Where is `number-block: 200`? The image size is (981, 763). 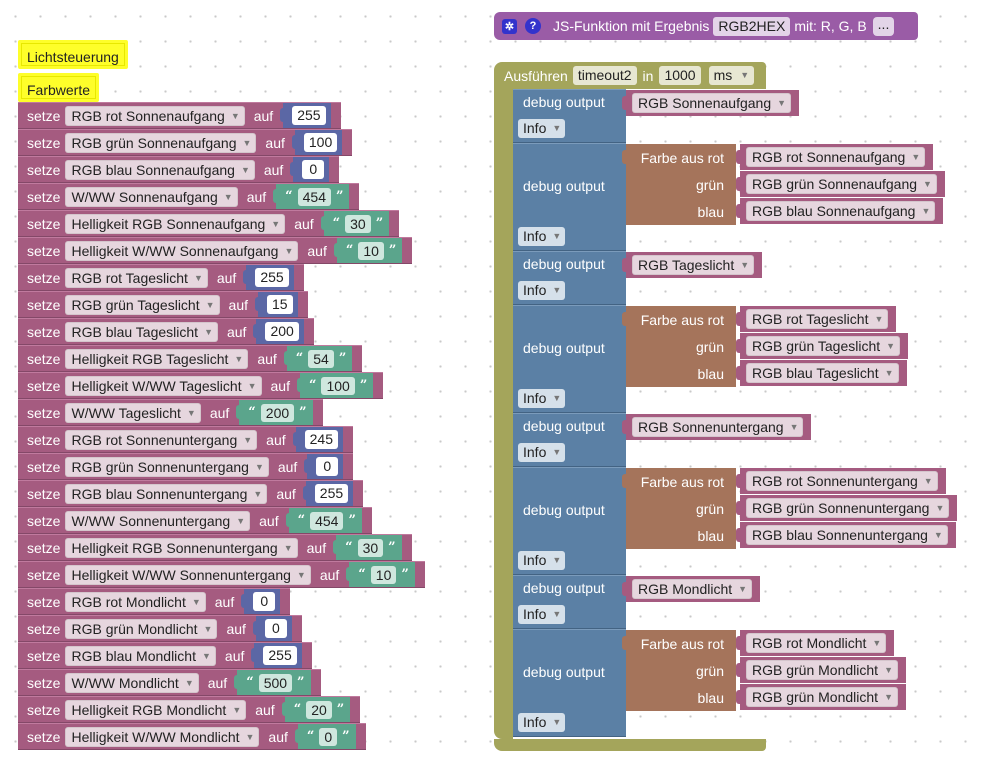
number-block: 200 is located at coordinates (278, 331).